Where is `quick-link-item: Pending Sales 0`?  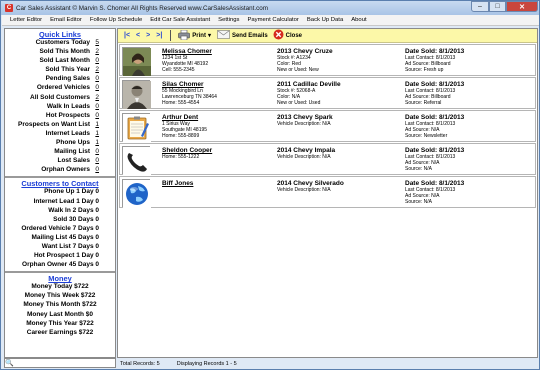 quick-link-item: Pending Sales 0 is located at coordinates (60, 79).